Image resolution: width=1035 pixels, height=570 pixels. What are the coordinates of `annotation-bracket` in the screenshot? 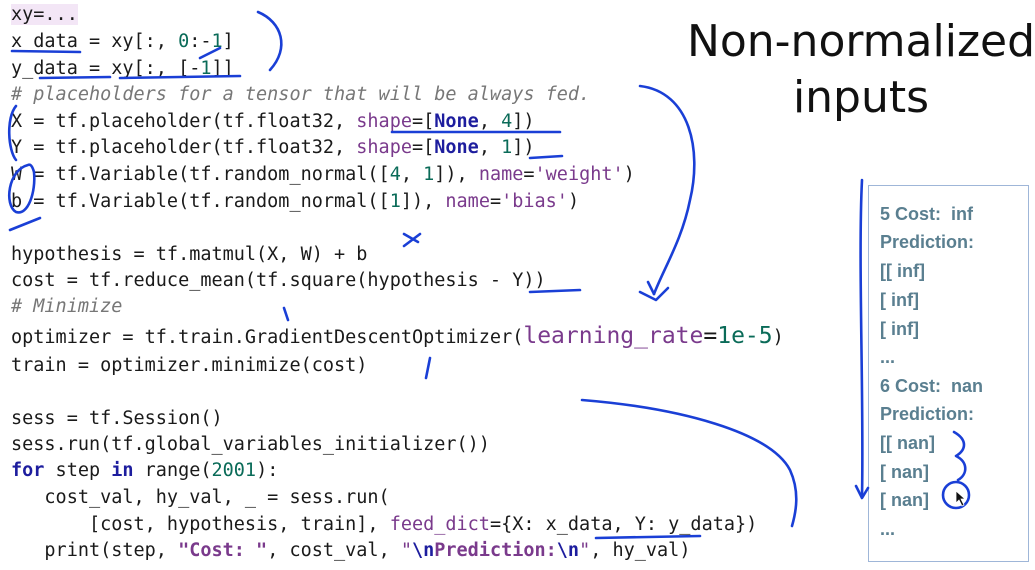 It's located at (269, 41).